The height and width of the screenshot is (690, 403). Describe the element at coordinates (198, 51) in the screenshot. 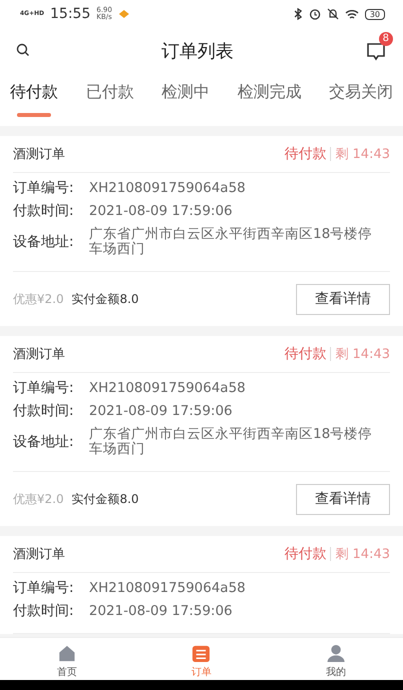

I see `page-title: 订单列表` at that location.